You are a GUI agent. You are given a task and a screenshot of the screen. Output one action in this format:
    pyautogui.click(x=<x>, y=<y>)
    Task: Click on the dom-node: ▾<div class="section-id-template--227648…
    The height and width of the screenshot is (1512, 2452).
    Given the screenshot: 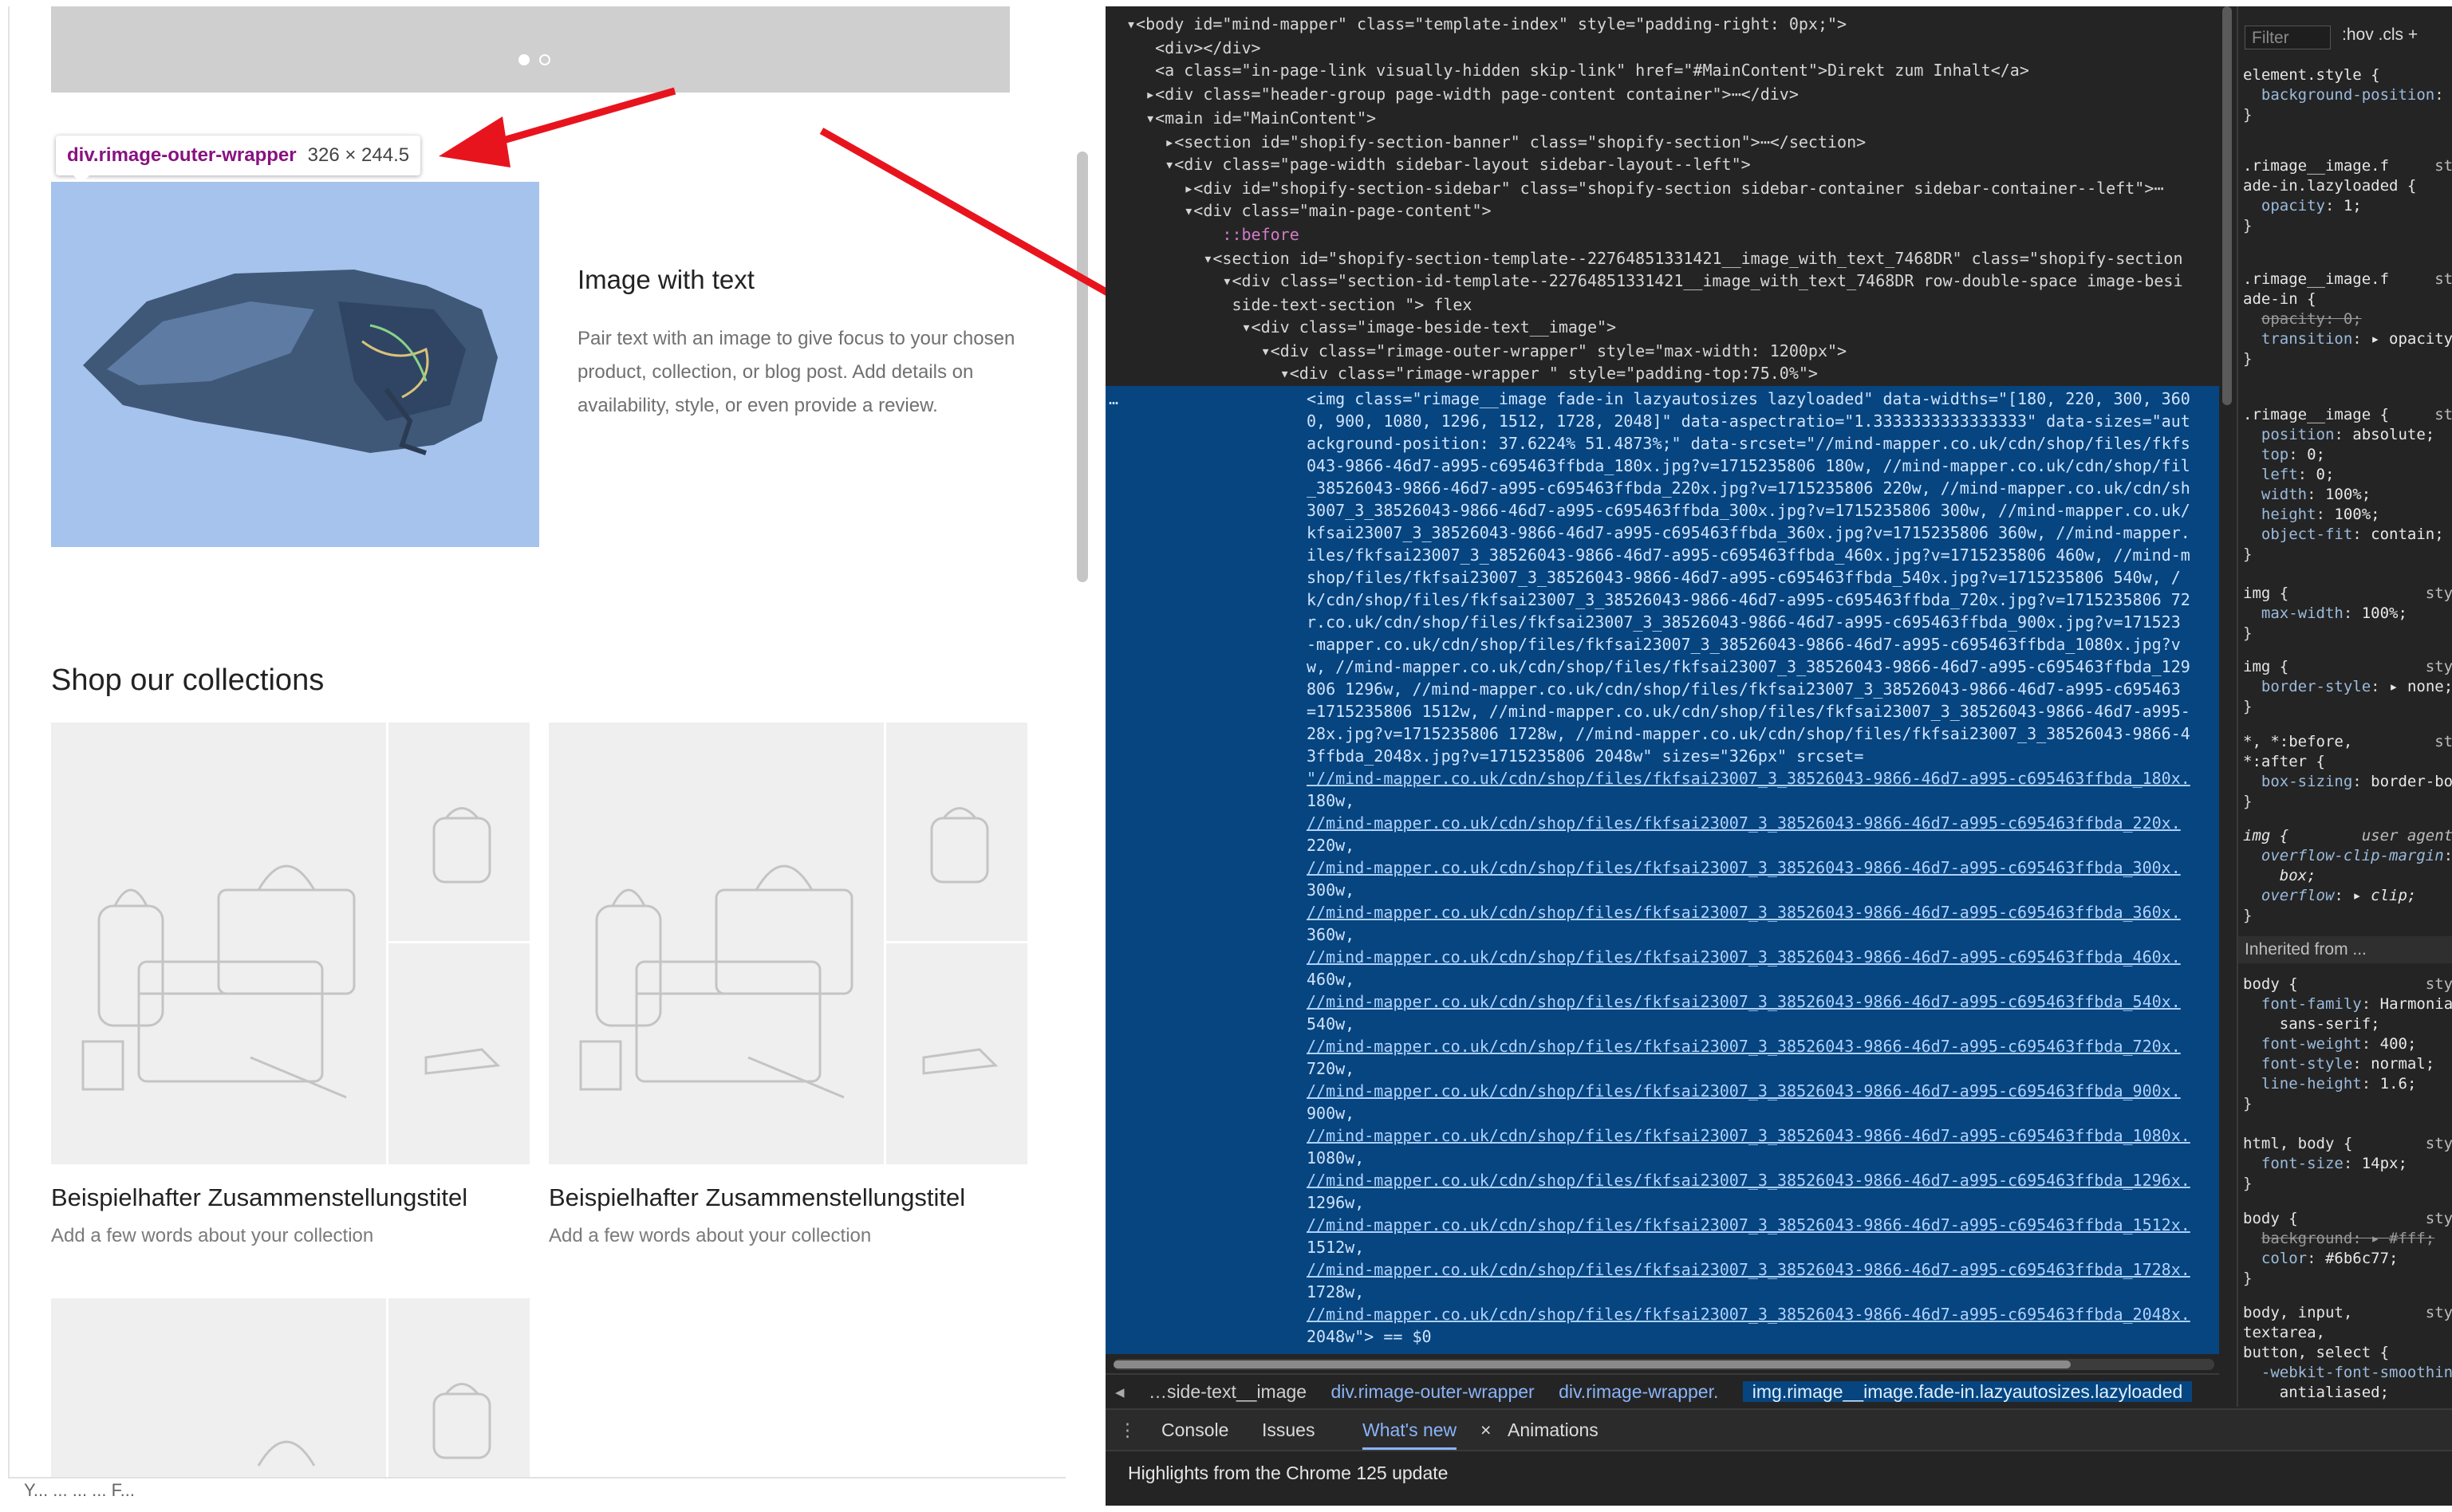 What is the action you would take?
    pyautogui.click(x=1654, y=281)
    